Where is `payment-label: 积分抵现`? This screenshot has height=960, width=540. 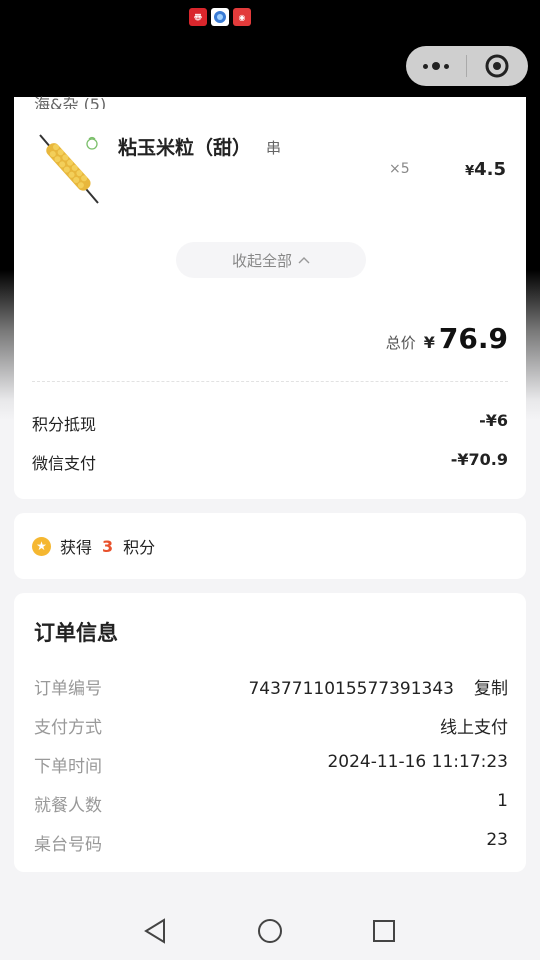
payment-label: 积分抵现 is located at coordinates (64, 424).